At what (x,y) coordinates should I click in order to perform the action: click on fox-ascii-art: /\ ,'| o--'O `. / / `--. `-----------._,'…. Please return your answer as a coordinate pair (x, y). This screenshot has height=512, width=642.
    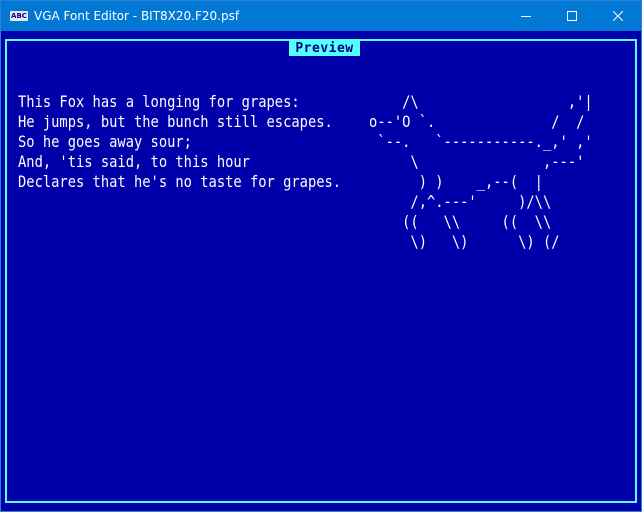
    Looking at the image, I should click on (481, 172).